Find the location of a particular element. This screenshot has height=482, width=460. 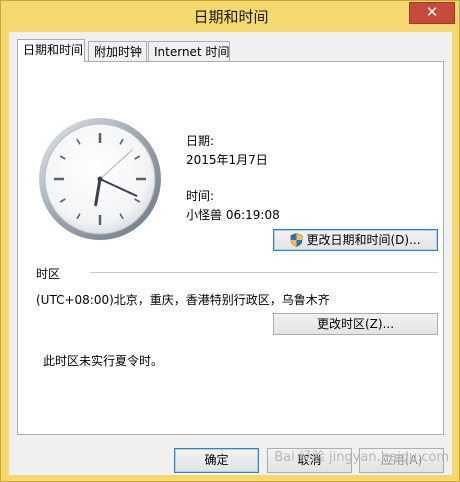

date-value: 2015年1月7日 is located at coordinates (227, 160).